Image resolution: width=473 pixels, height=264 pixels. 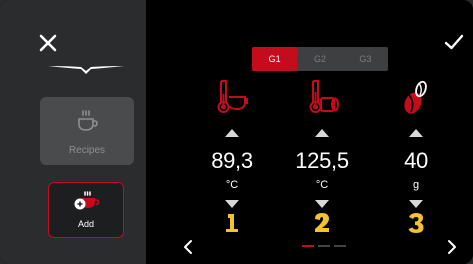 What do you see at coordinates (415, 97) in the screenshot?
I see `coffee-bean-dose-icon` at bounding box center [415, 97].